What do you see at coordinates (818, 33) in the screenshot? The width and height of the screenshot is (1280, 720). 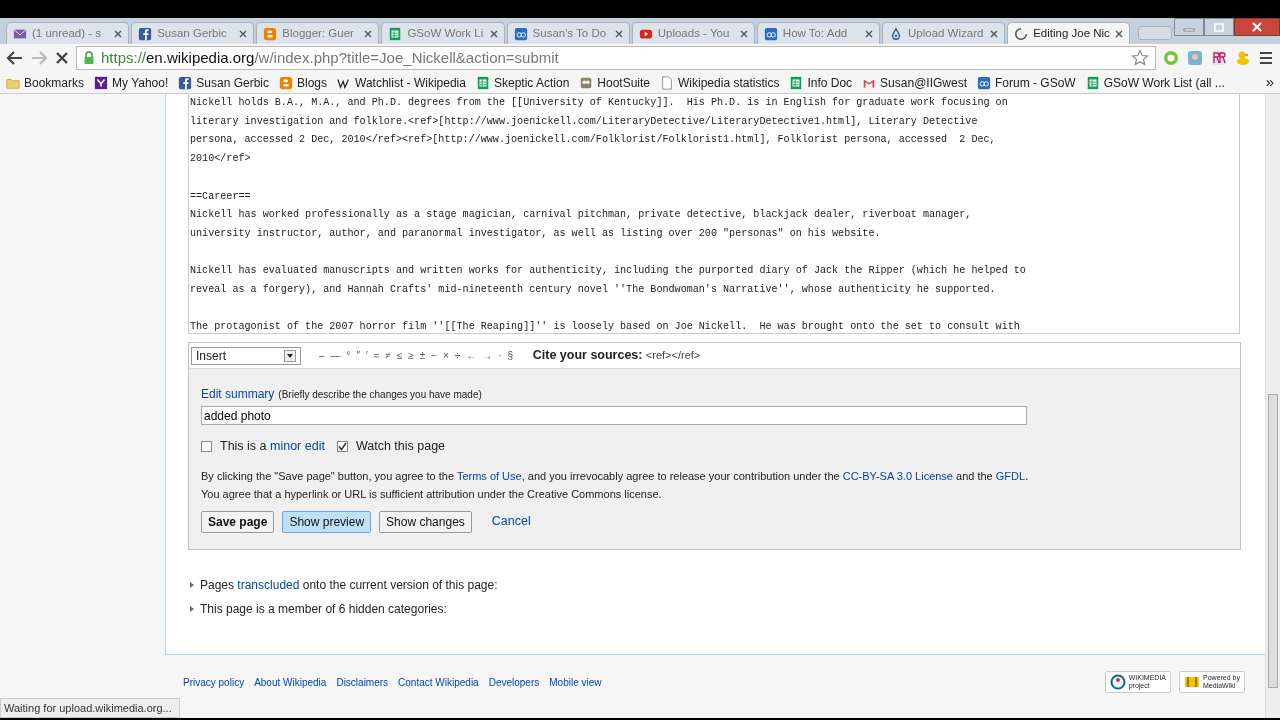 I see `browser-tab: How To: Add` at bounding box center [818, 33].